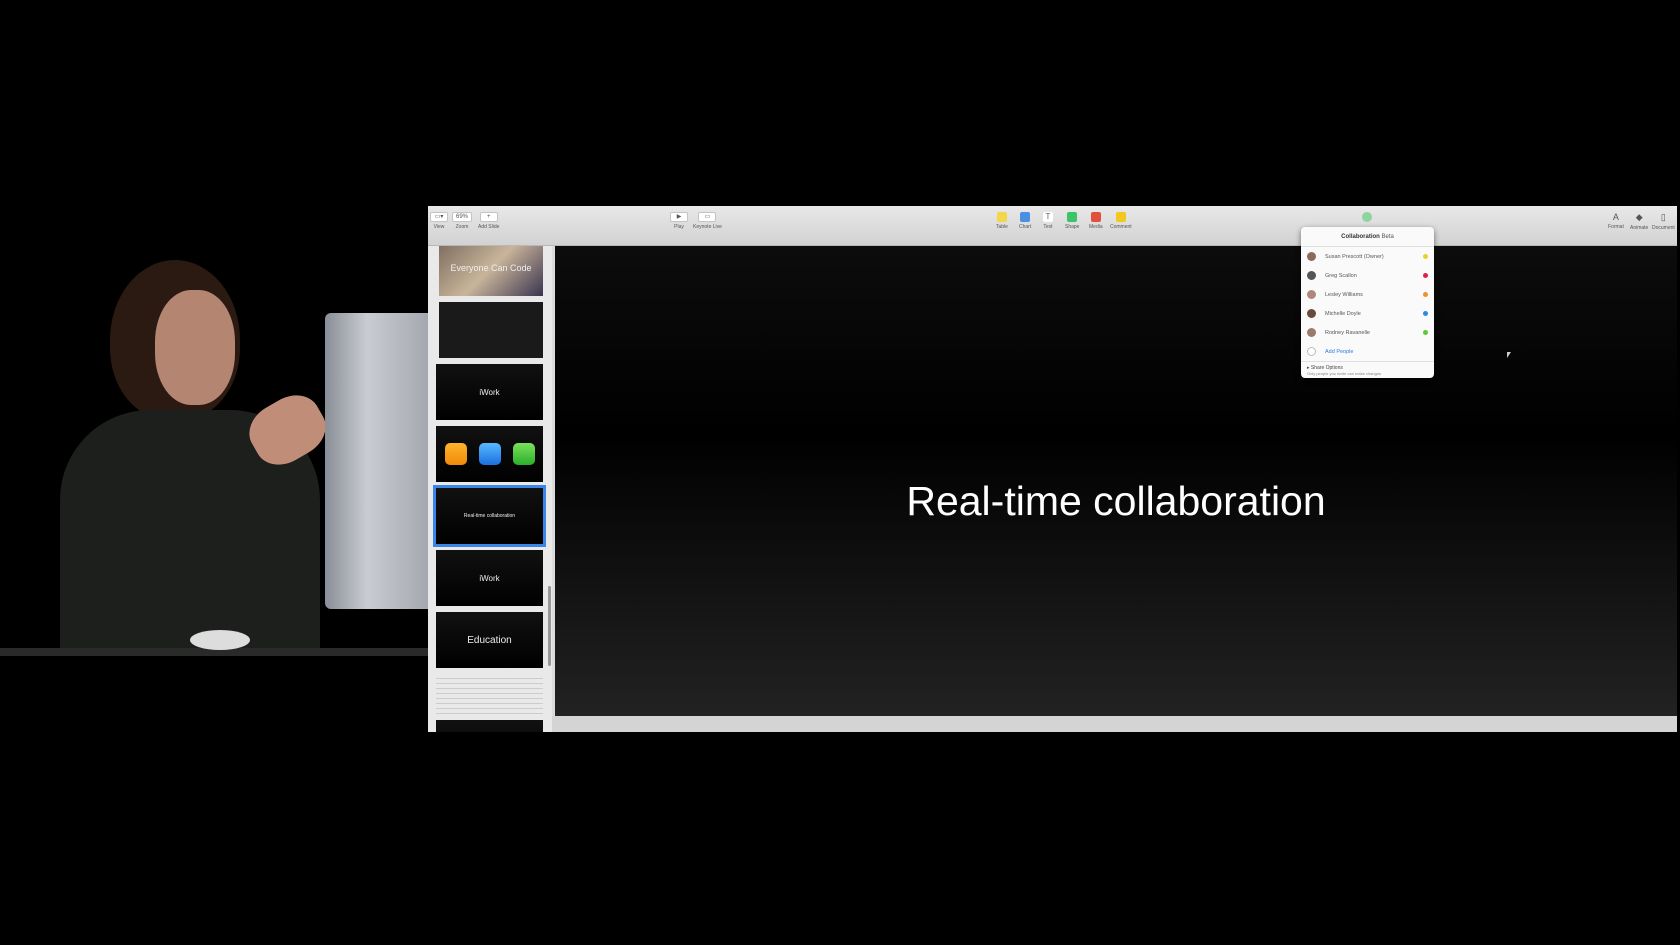 This screenshot has height=945, width=1680. What do you see at coordinates (1025, 217) in the screenshot?
I see `chart-icon` at bounding box center [1025, 217].